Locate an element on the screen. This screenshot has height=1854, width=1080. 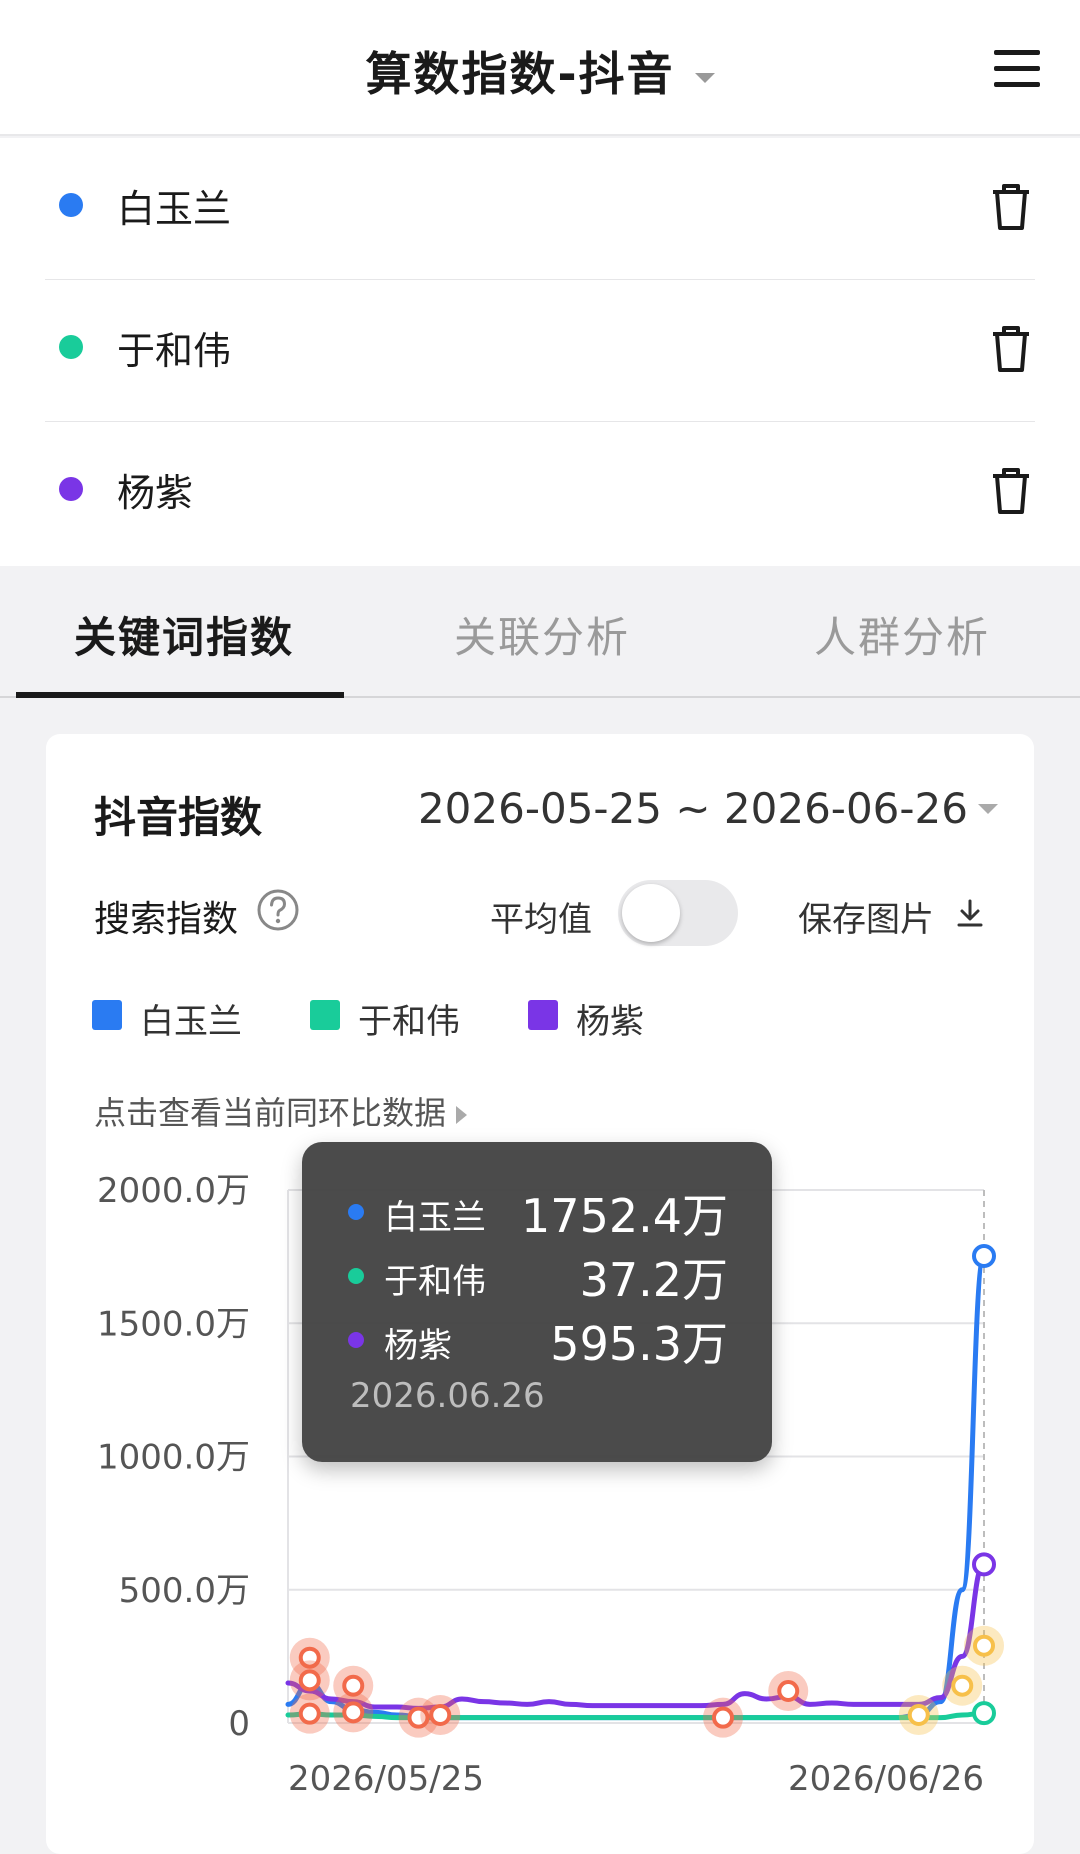
toggle-knob is located at coordinates (651, 913).